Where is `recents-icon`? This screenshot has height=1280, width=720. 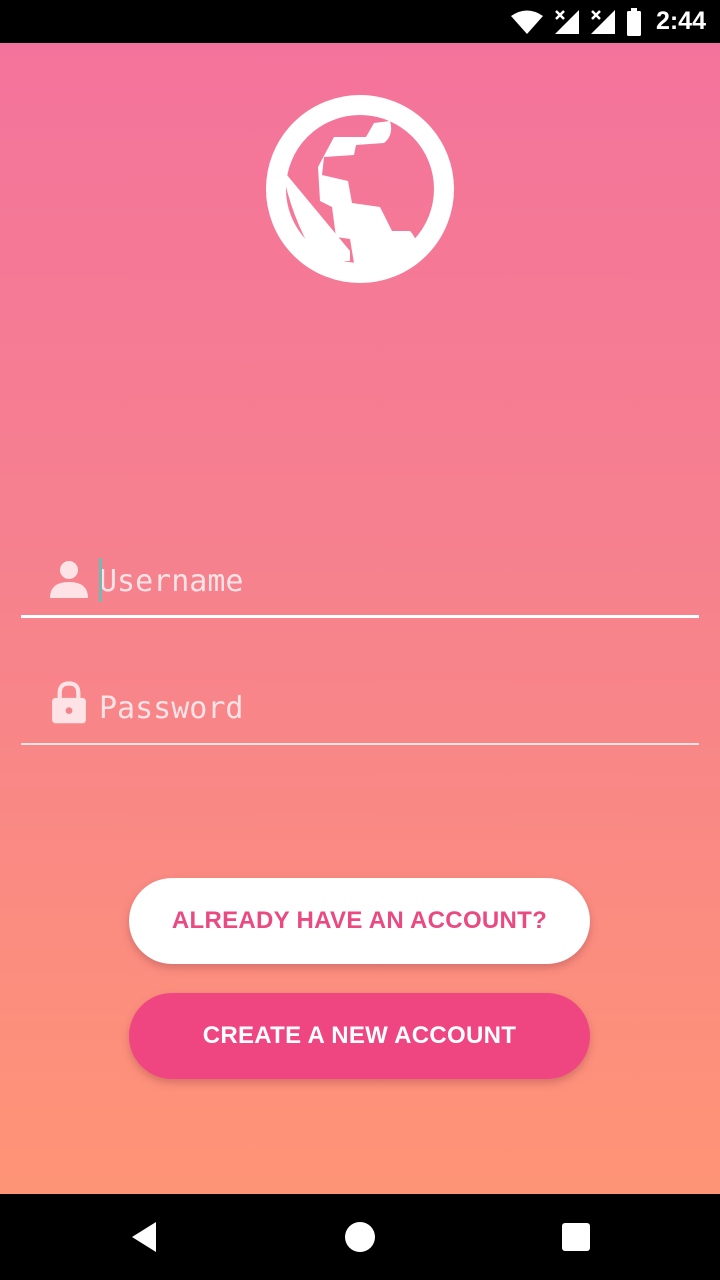 recents-icon is located at coordinates (576, 1237).